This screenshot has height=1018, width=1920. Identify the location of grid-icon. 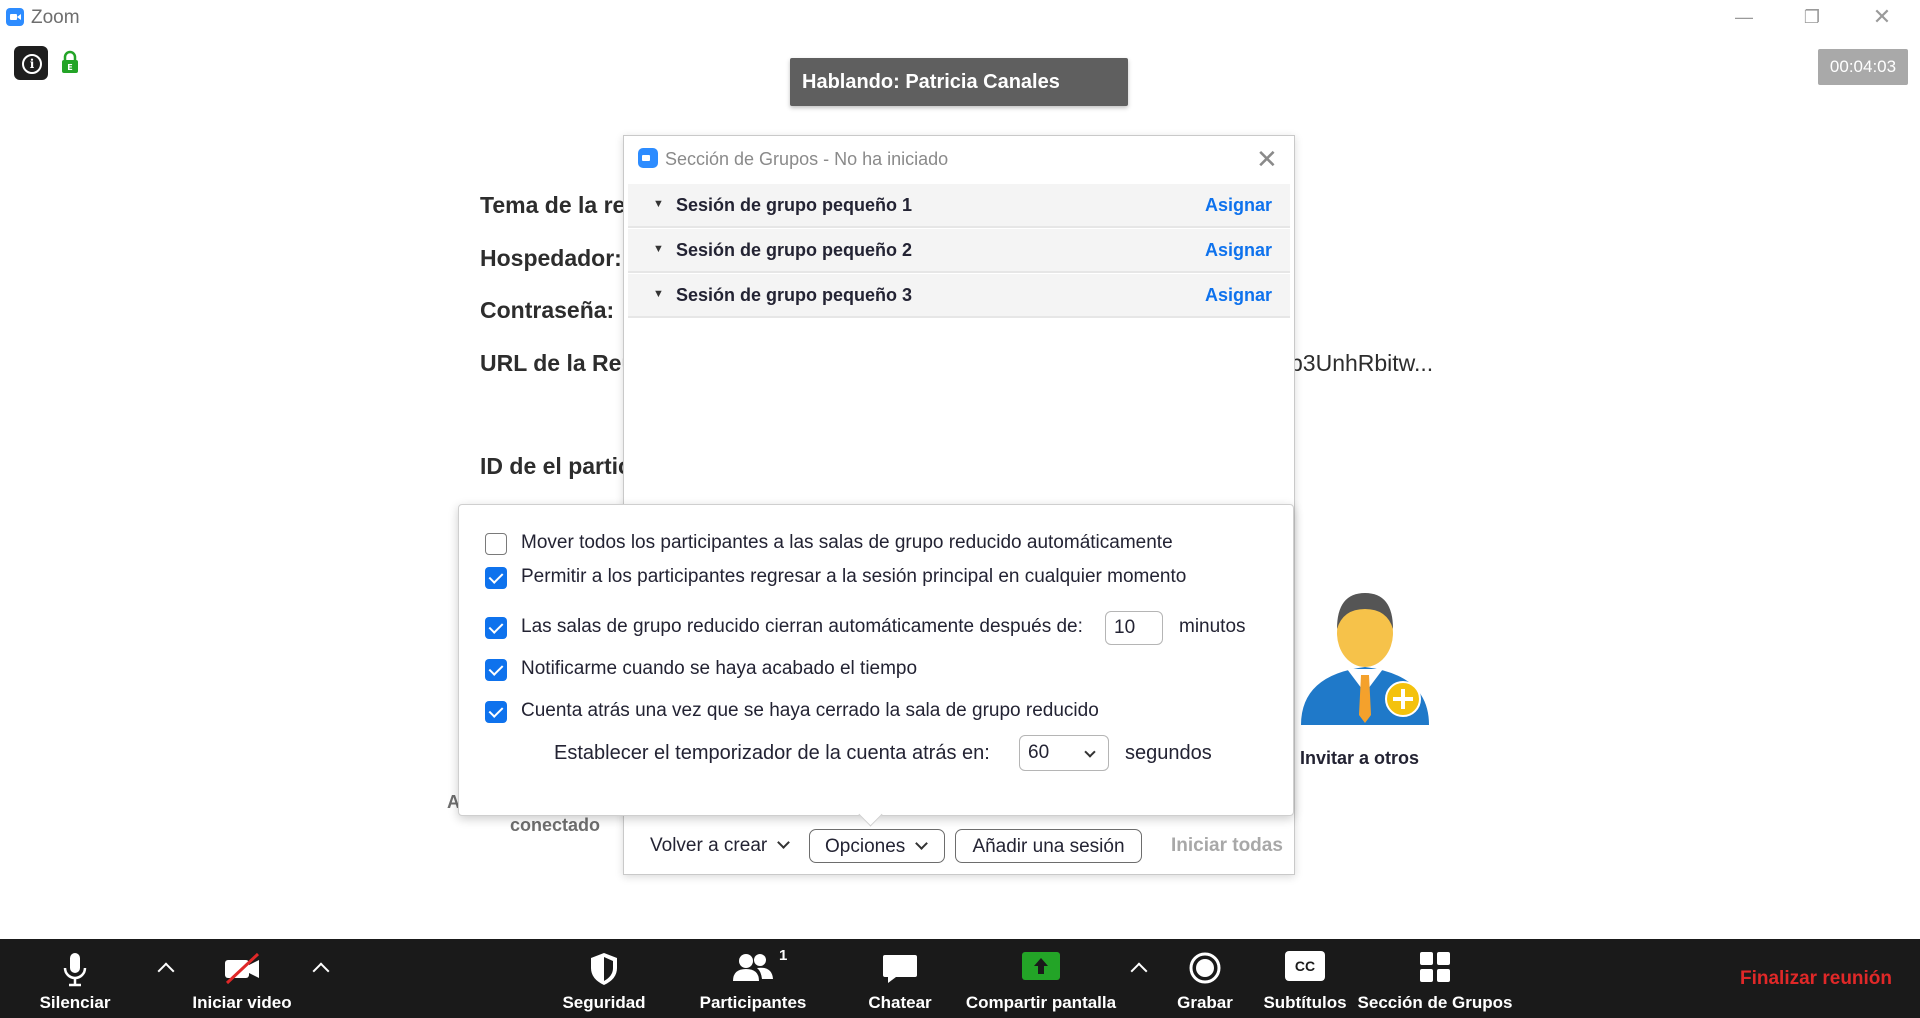
(1435, 967).